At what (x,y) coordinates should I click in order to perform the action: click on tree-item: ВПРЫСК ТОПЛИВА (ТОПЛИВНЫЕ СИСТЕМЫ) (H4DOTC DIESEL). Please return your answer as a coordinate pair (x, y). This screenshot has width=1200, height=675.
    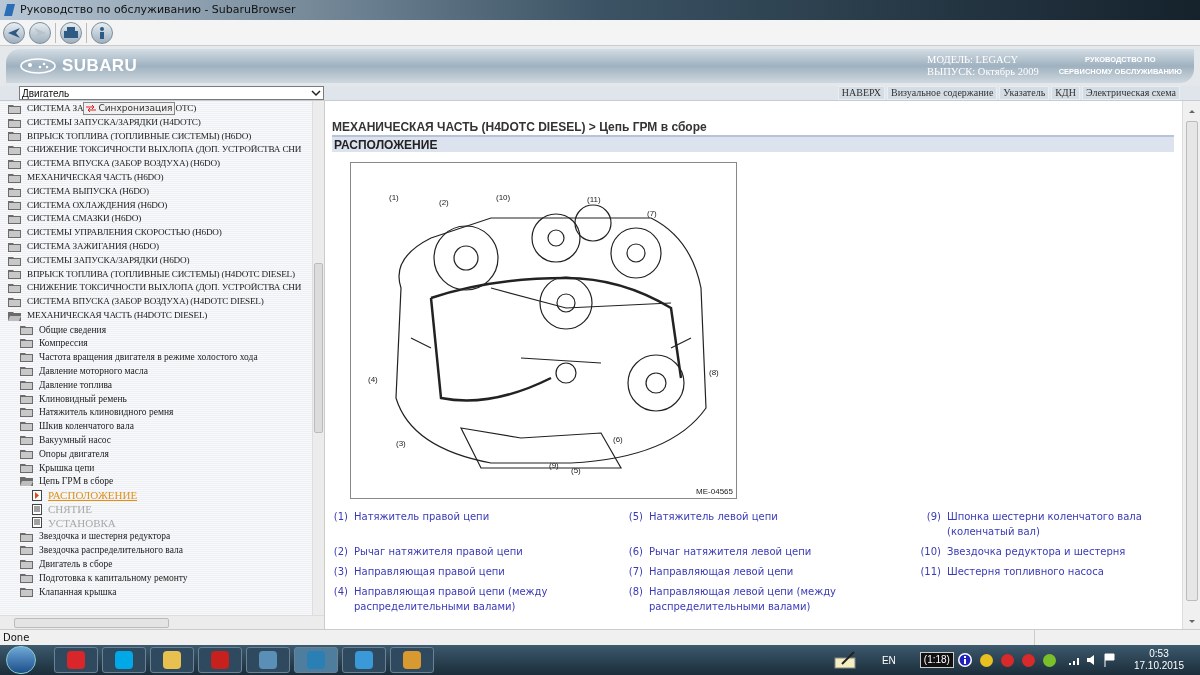
    Looking at the image, I should click on (161, 274).